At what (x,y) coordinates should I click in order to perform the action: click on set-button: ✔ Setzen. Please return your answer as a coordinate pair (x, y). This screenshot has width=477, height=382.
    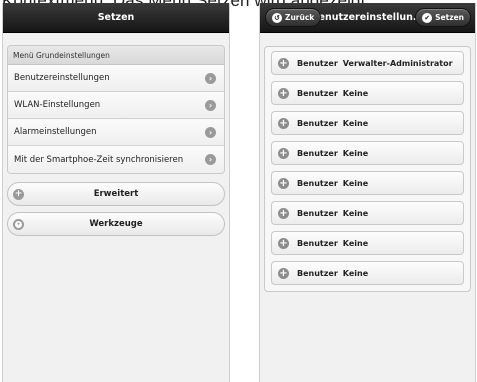
    Looking at the image, I should click on (443, 17).